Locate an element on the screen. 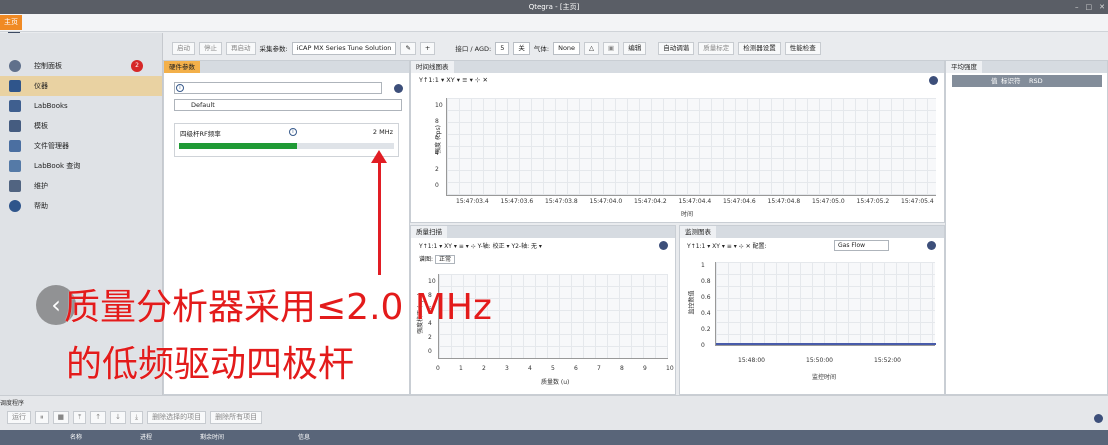 The height and width of the screenshot is (445, 1108). minimize-icon: – is located at coordinates (1077, 7).